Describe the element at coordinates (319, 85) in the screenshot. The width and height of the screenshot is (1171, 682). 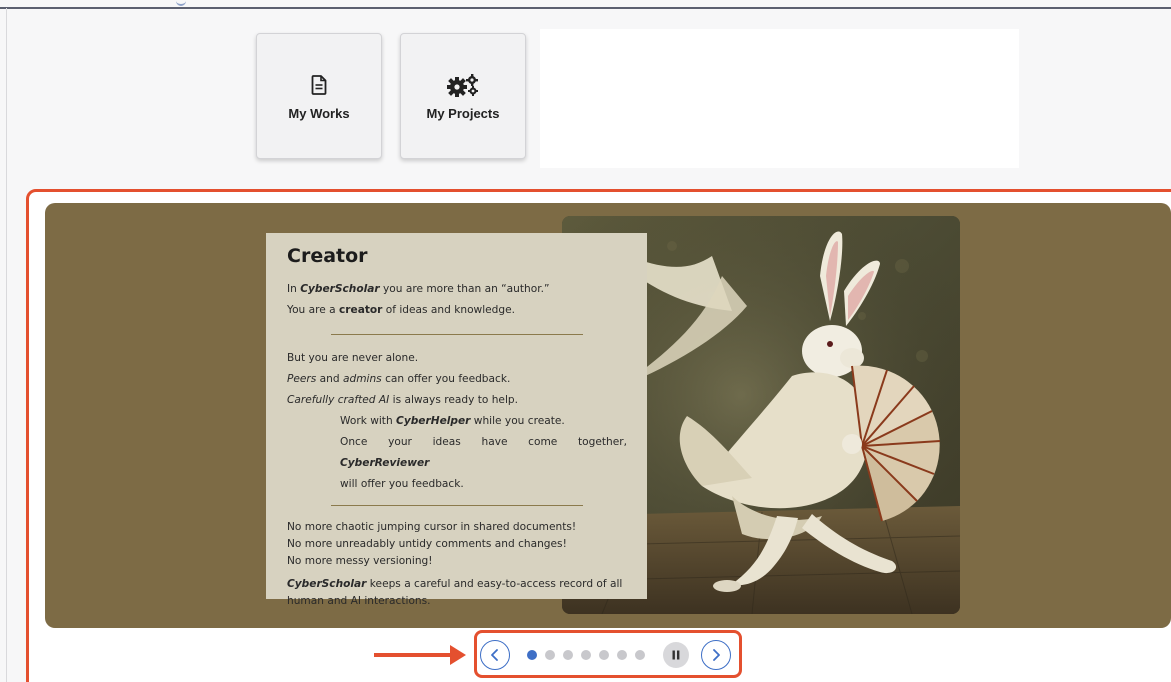
I see `document-icon` at that location.